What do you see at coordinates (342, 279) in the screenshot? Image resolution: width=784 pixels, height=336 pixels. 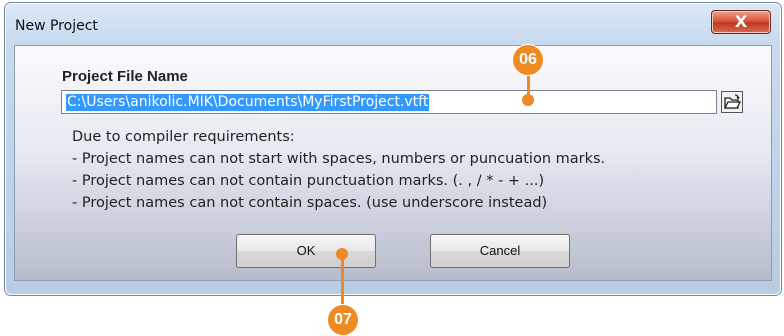 I see `callout-07-leader` at bounding box center [342, 279].